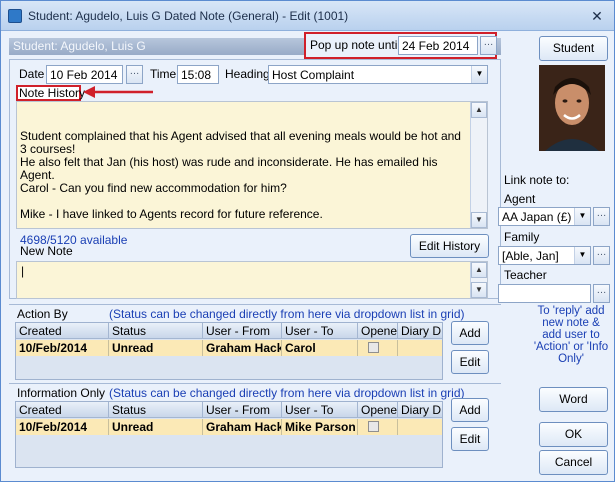 The height and width of the screenshot is (482, 615). I want to click on date-input: 10 Feb 2014, so click(84, 74).